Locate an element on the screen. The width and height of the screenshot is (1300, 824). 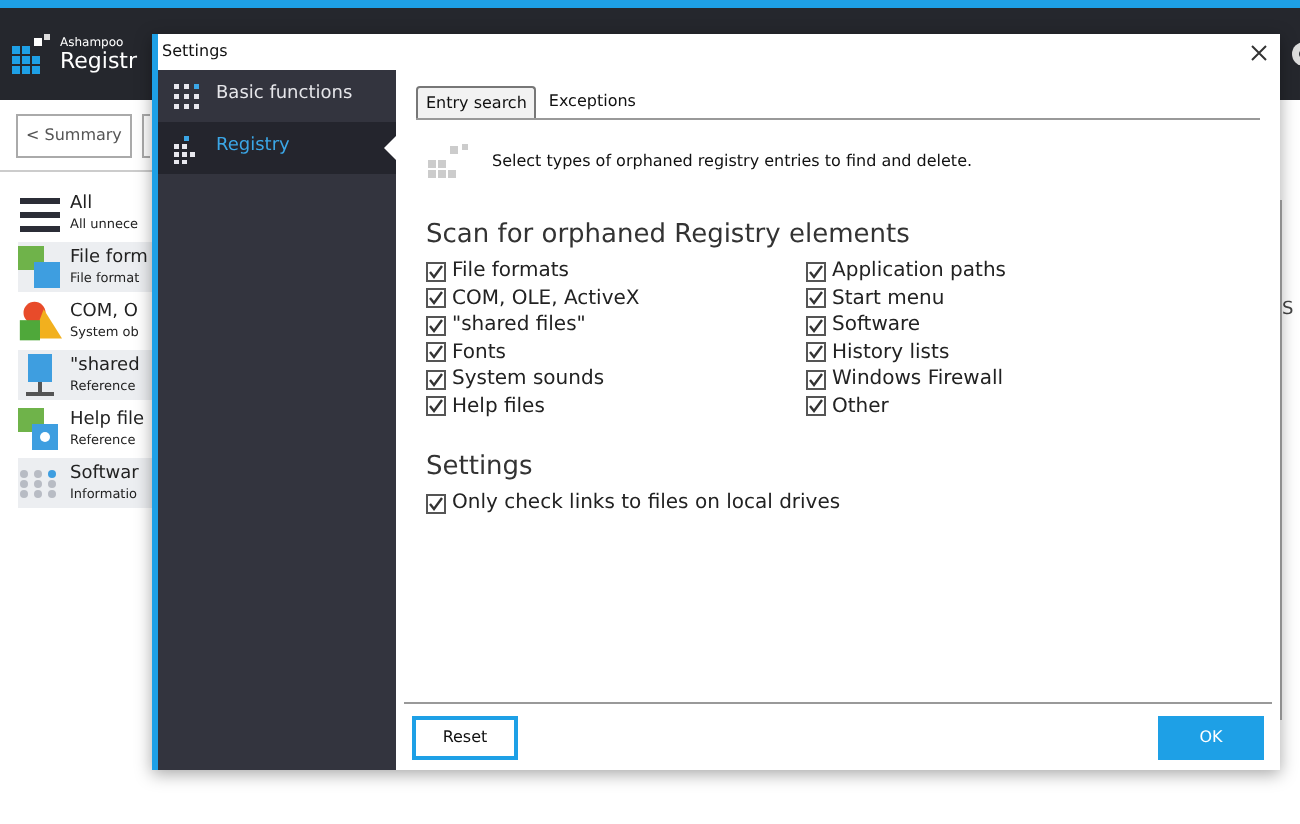
category-title: File form is located at coordinates (109, 257).